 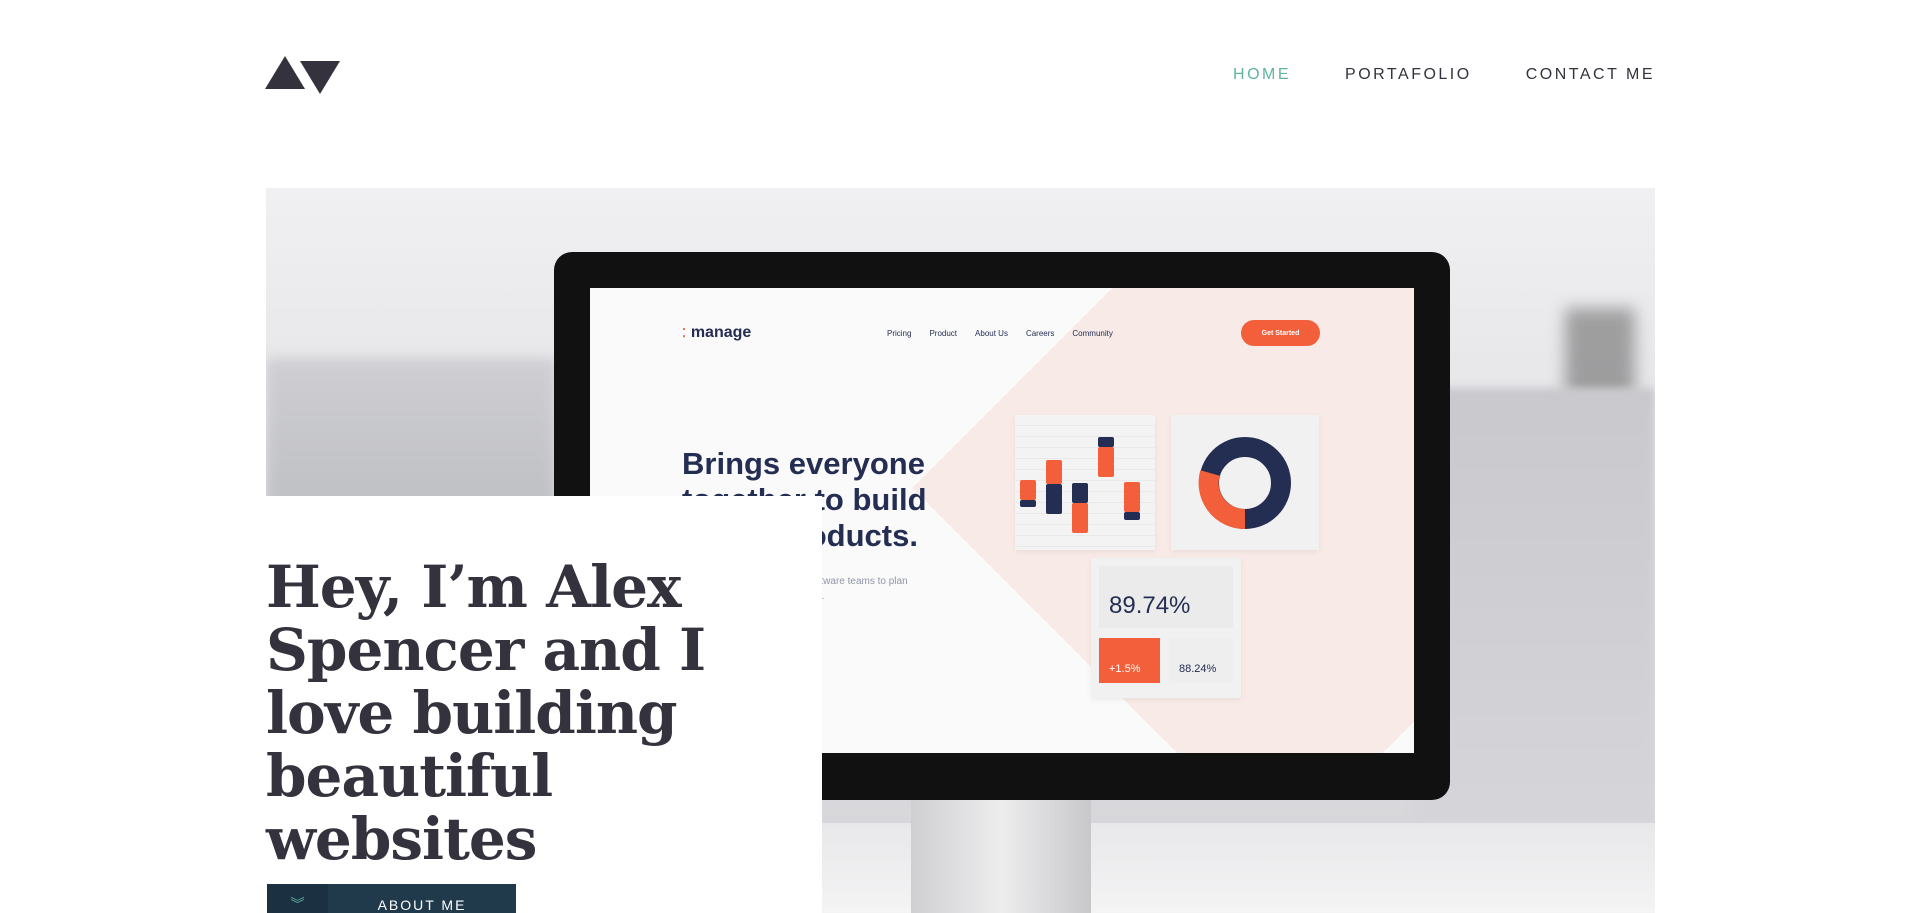 What do you see at coordinates (1600, 353) in the screenshot?
I see `background-blur-right-top` at bounding box center [1600, 353].